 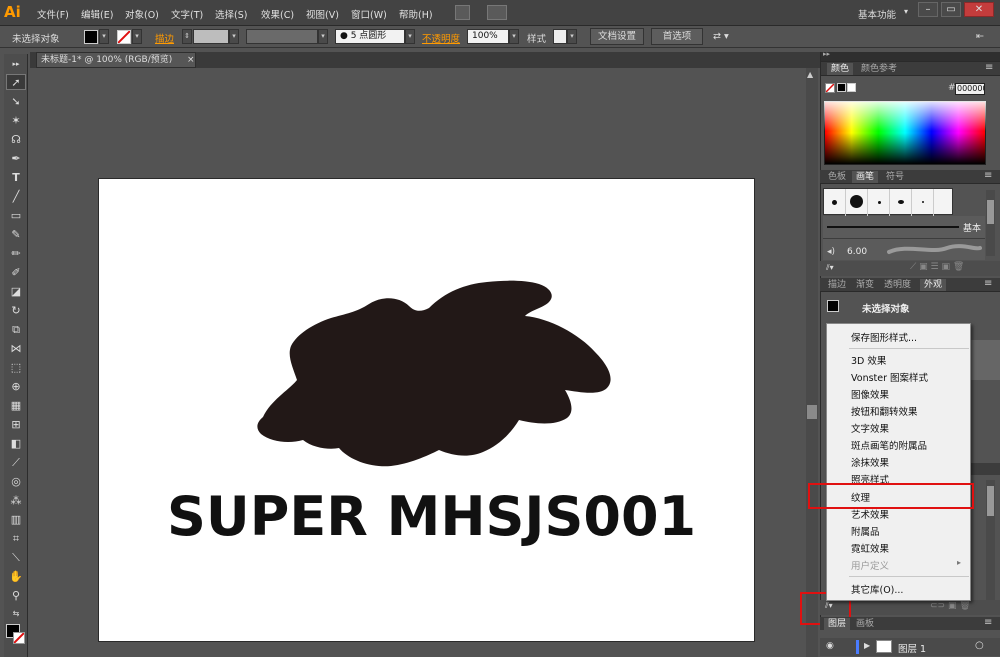 What do you see at coordinates (868, 360) in the screenshot?
I see `menu-item-3d-effects: 3D 效果` at bounding box center [868, 360].